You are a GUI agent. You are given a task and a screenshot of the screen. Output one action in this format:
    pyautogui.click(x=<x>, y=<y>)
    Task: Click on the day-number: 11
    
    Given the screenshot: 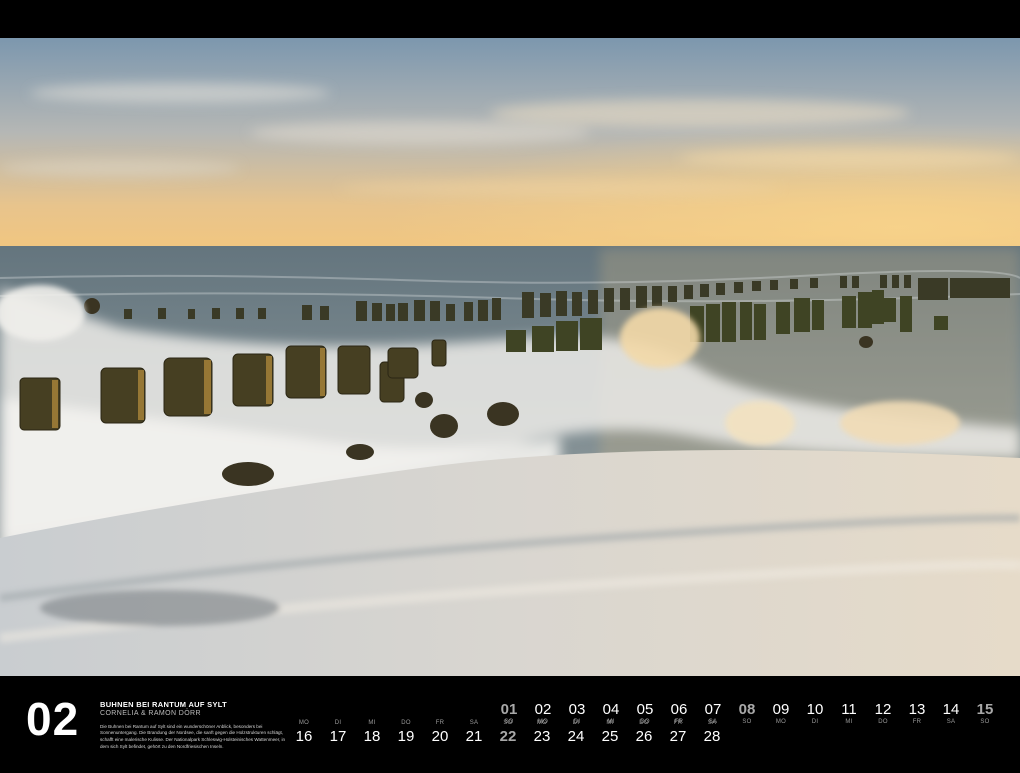 What is the action you would take?
    pyautogui.click(x=849, y=709)
    